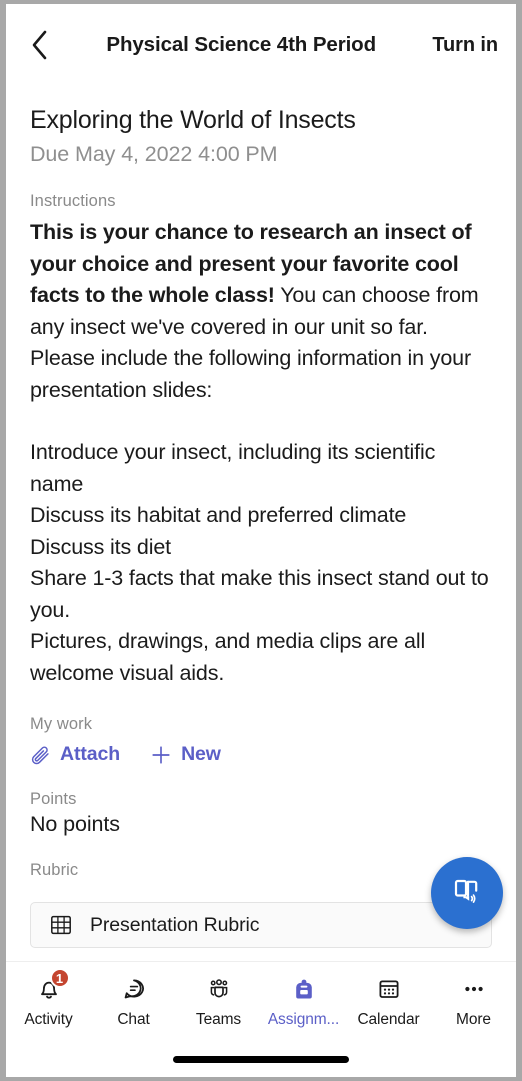 The width and height of the screenshot is (522, 1081). Describe the element at coordinates (218, 1019) in the screenshot. I see `nav-label-teams: Teams` at that location.